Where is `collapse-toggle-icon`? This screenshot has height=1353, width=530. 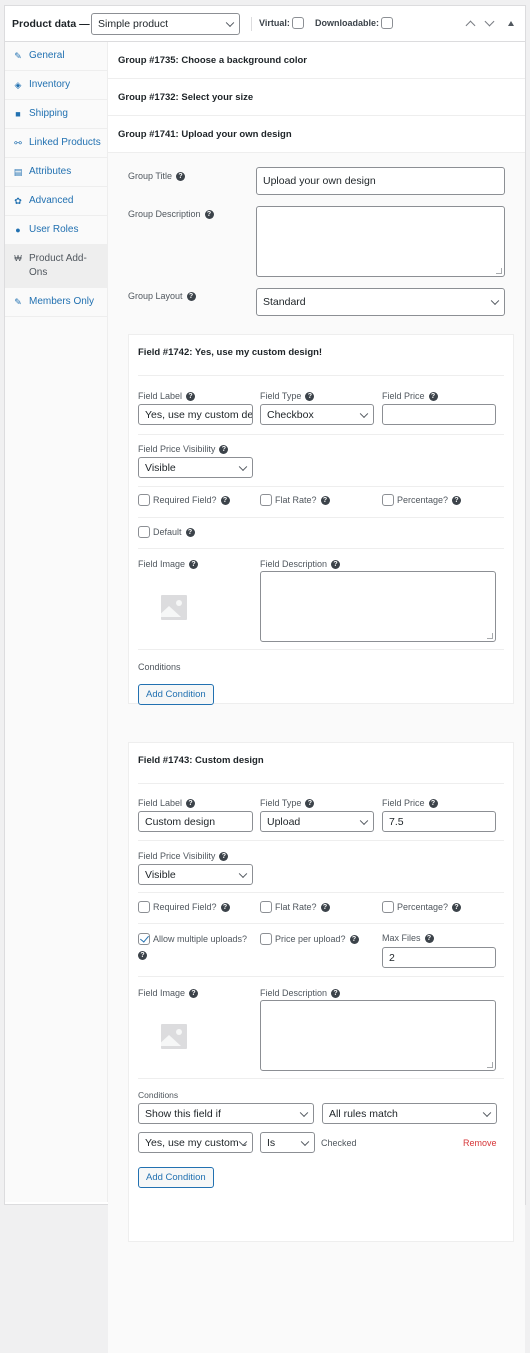
collapse-toggle-icon is located at coordinates (511, 23).